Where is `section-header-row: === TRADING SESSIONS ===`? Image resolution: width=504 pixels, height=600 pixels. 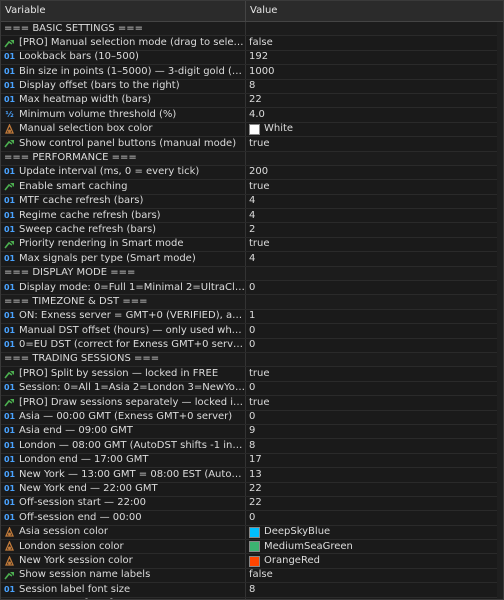
section-header-row: === TRADING SESSIONS === is located at coordinates (252, 360).